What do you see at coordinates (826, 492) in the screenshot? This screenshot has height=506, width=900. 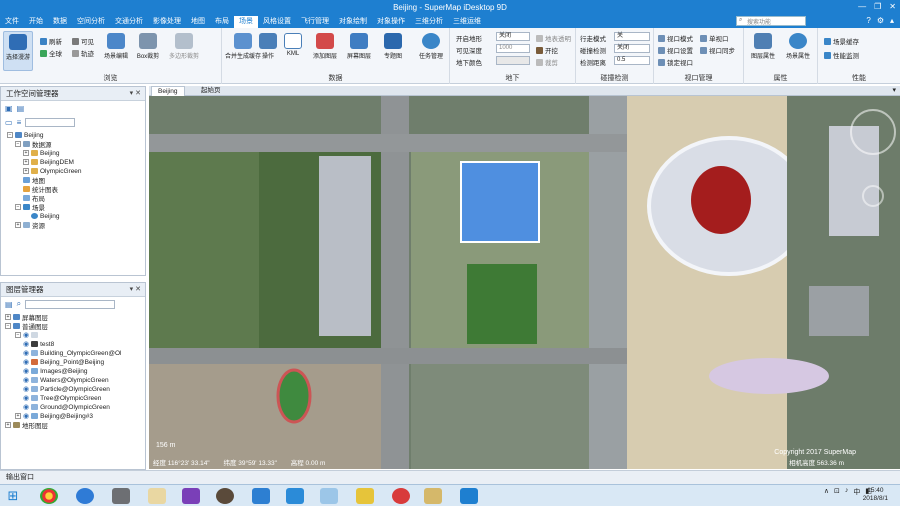 I see `tray-expand-icon: ∧` at bounding box center [826, 492].